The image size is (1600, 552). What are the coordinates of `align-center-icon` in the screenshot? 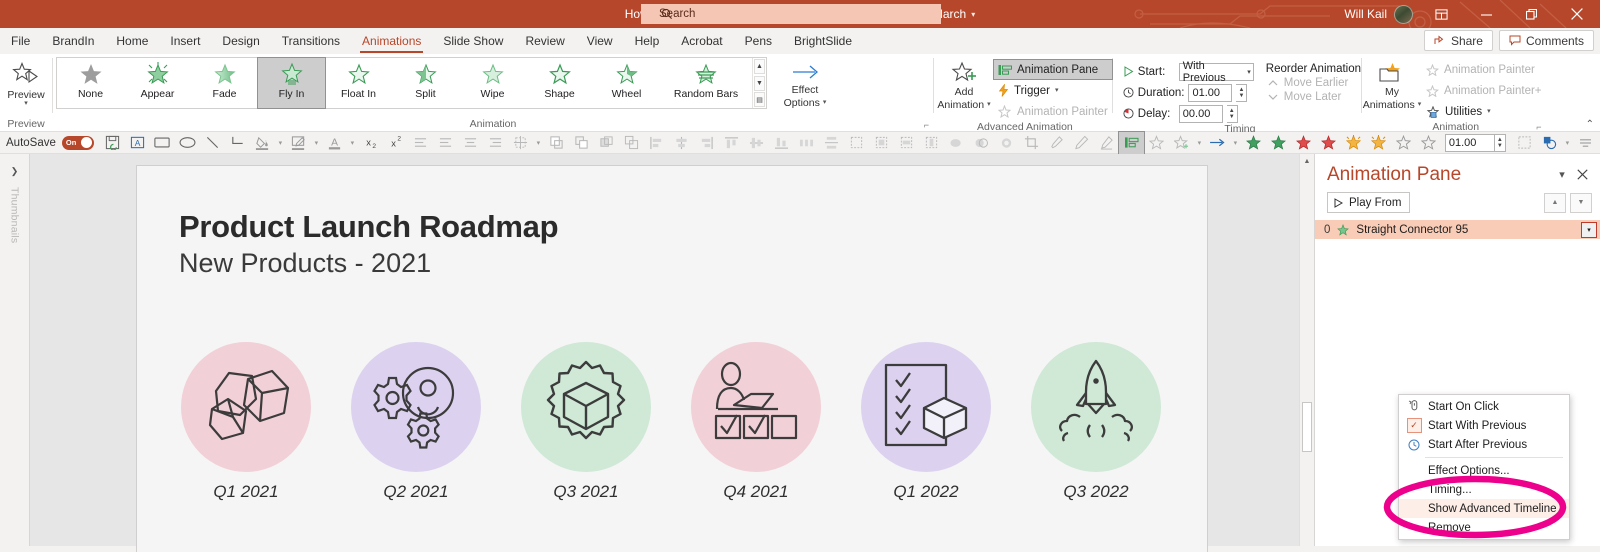 It's located at (470, 143).